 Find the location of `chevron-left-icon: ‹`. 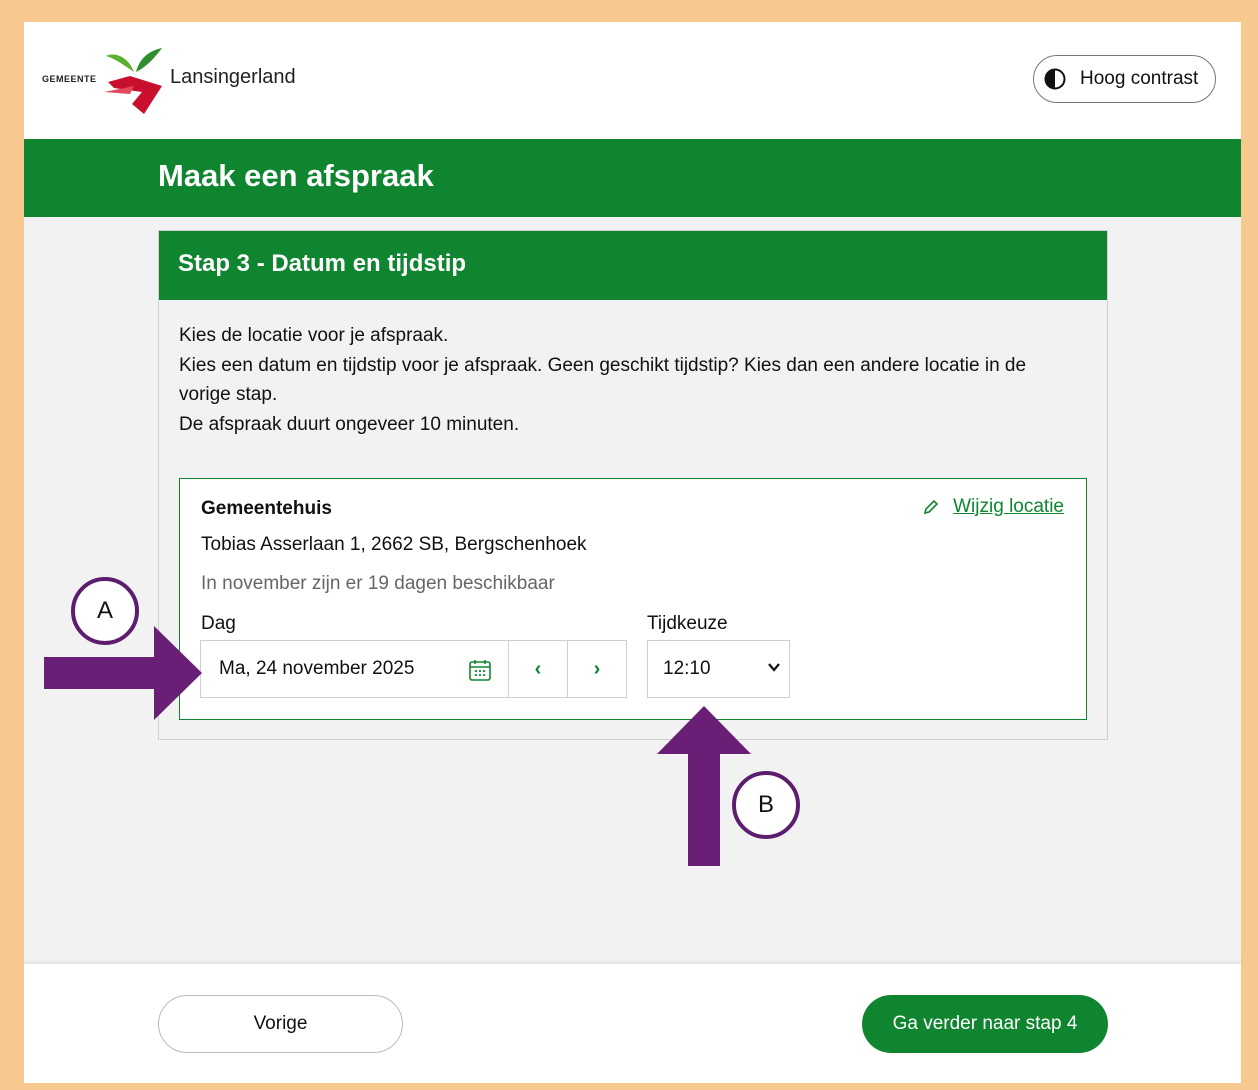

chevron-left-icon: ‹ is located at coordinates (538, 668).